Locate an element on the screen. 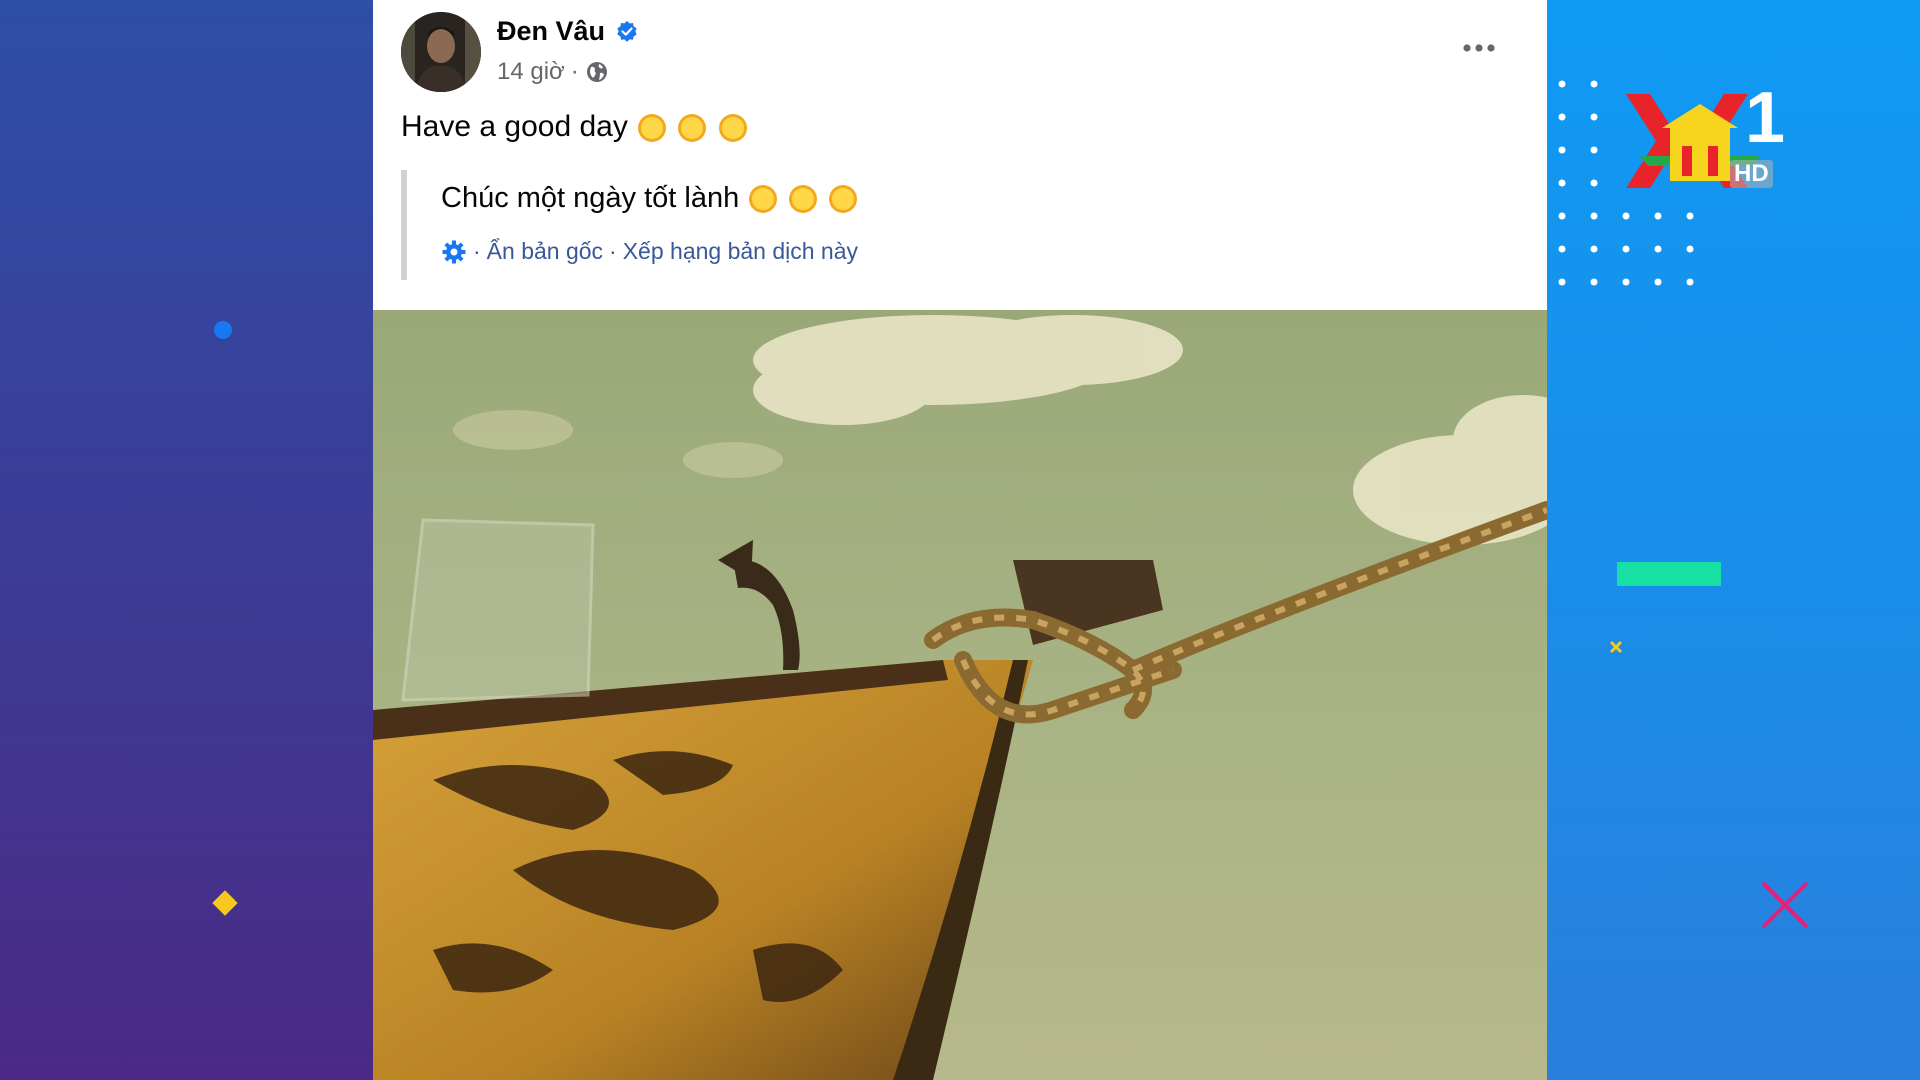 The width and height of the screenshot is (1920, 1080). hd-badge: HD is located at coordinates (1751, 174).